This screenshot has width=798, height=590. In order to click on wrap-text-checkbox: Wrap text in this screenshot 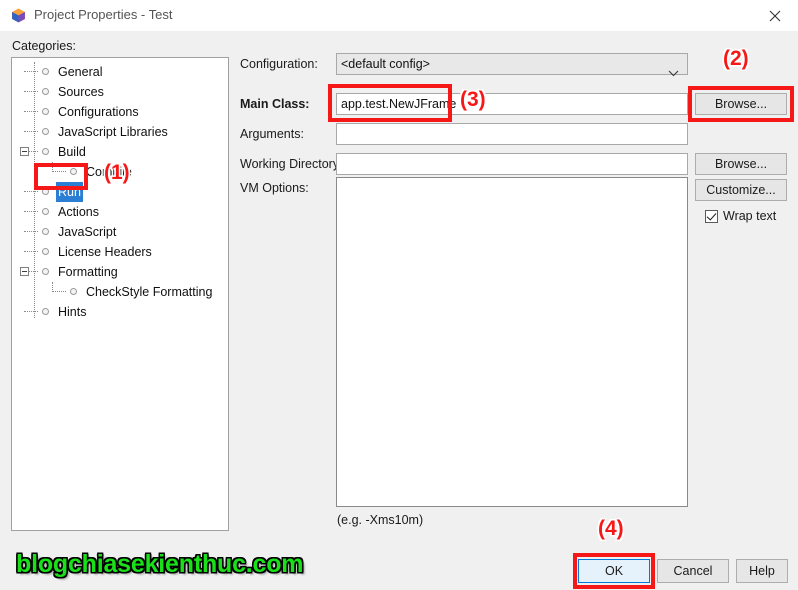, I will do `click(740, 216)`.